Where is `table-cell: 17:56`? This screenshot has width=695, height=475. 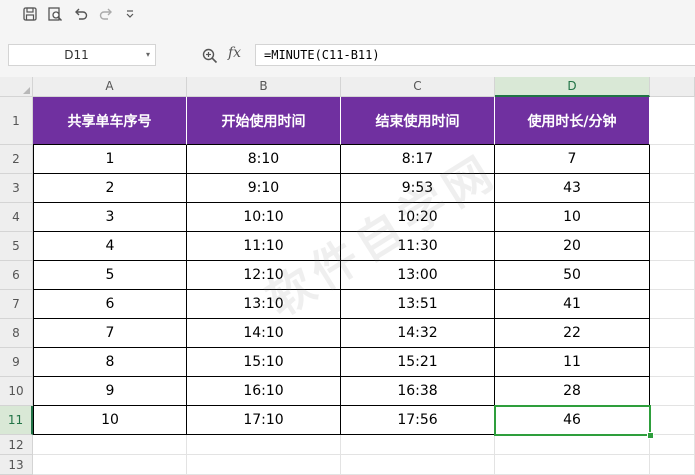
table-cell: 17:56 is located at coordinates (418, 420).